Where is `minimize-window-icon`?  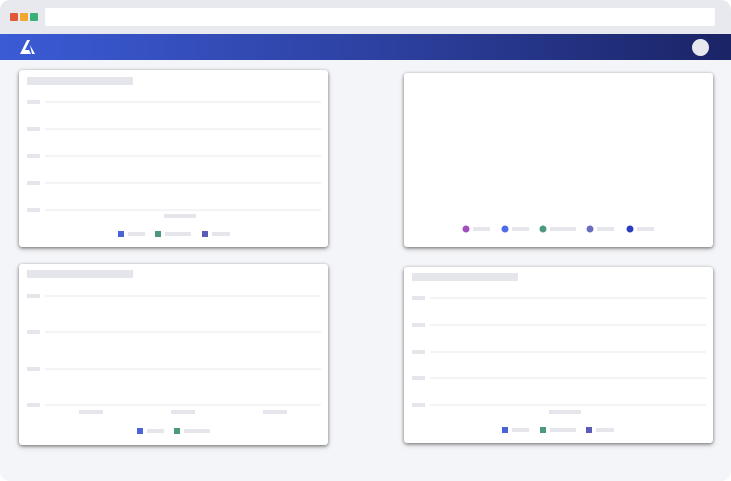 minimize-window-icon is located at coordinates (24, 17).